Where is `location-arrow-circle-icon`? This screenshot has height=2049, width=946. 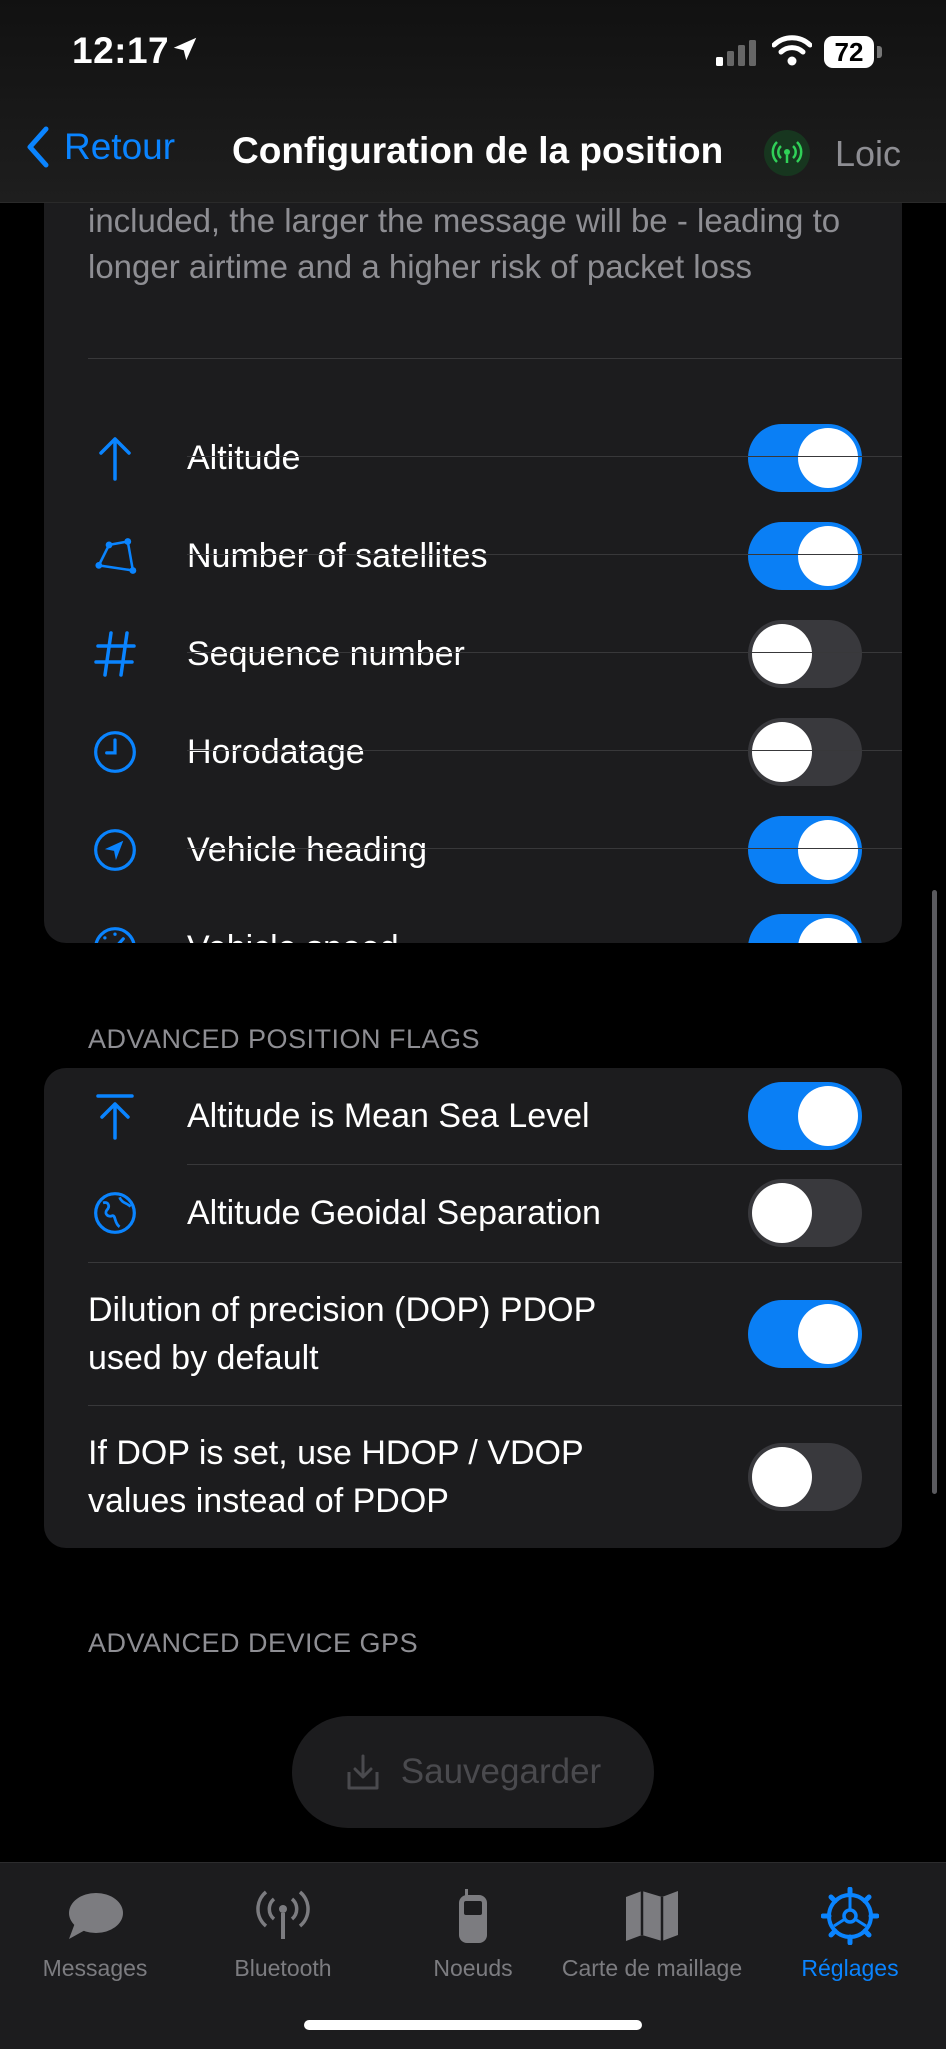 location-arrow-circle-icon is located at coordinates (115, 850).